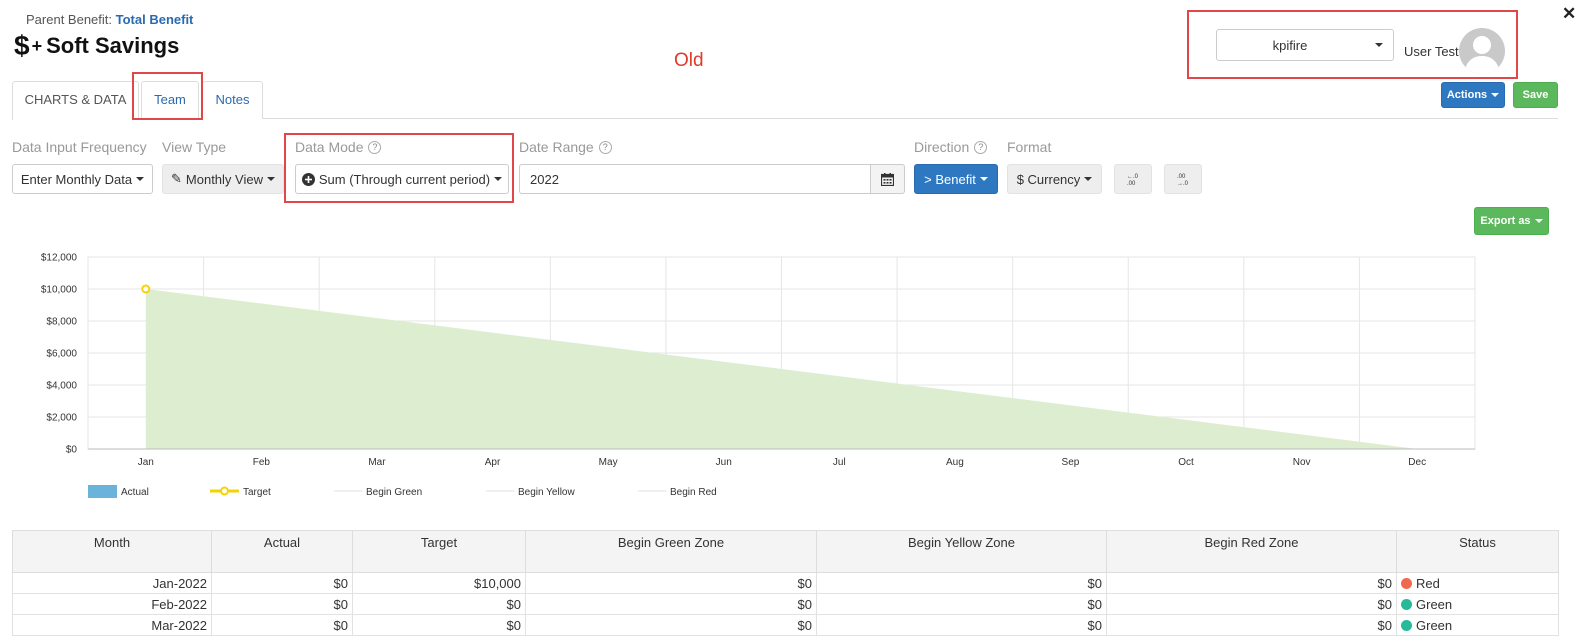  I want to click on format-label-text: Format, so click(1029, 147).